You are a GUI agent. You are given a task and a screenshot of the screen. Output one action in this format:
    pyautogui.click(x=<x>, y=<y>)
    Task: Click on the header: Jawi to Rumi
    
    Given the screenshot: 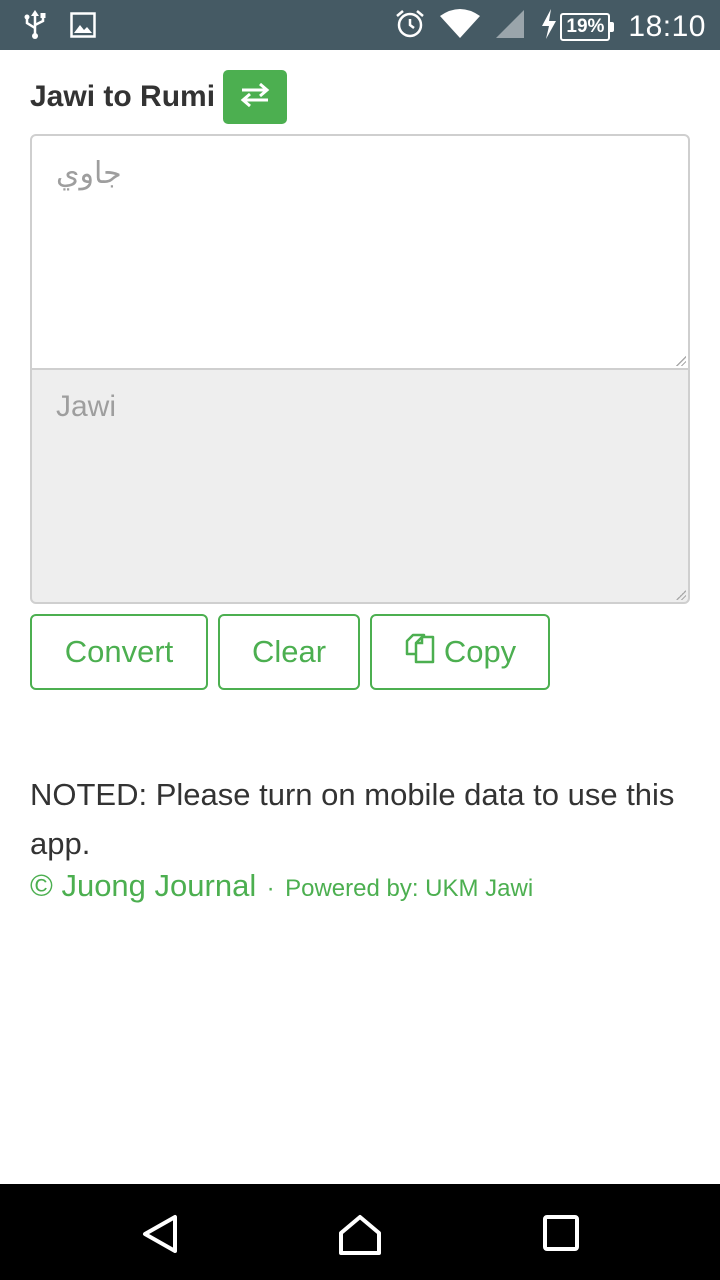 What is the action you would take?
    pyautogui.click(x=159, y=97)
    